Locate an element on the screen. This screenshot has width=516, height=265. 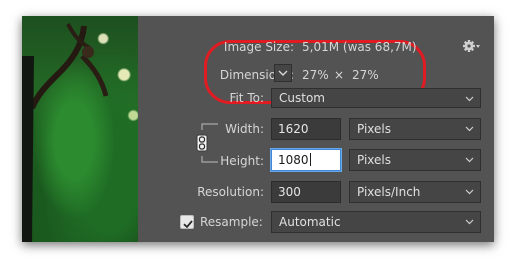
dimensions-toggle-button is located at coordinates (283, 73).